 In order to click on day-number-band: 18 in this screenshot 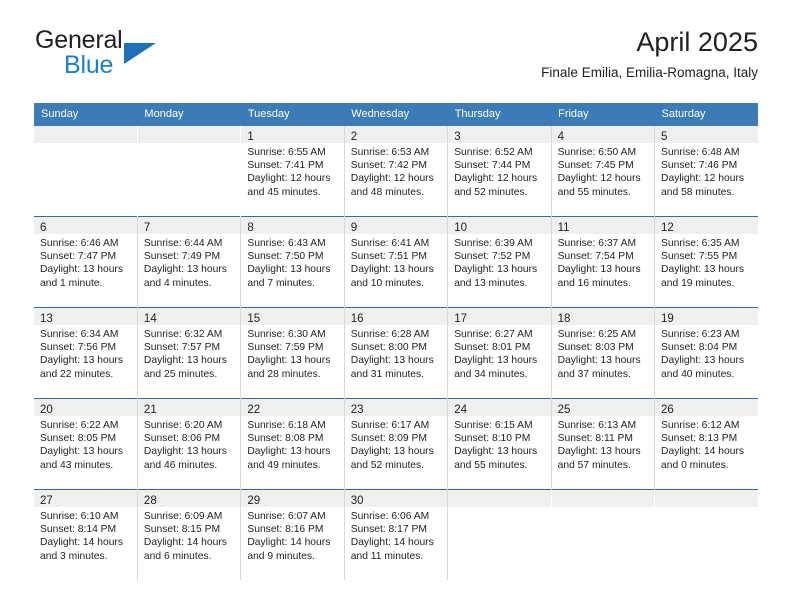, I will do `click(603, 316)`.